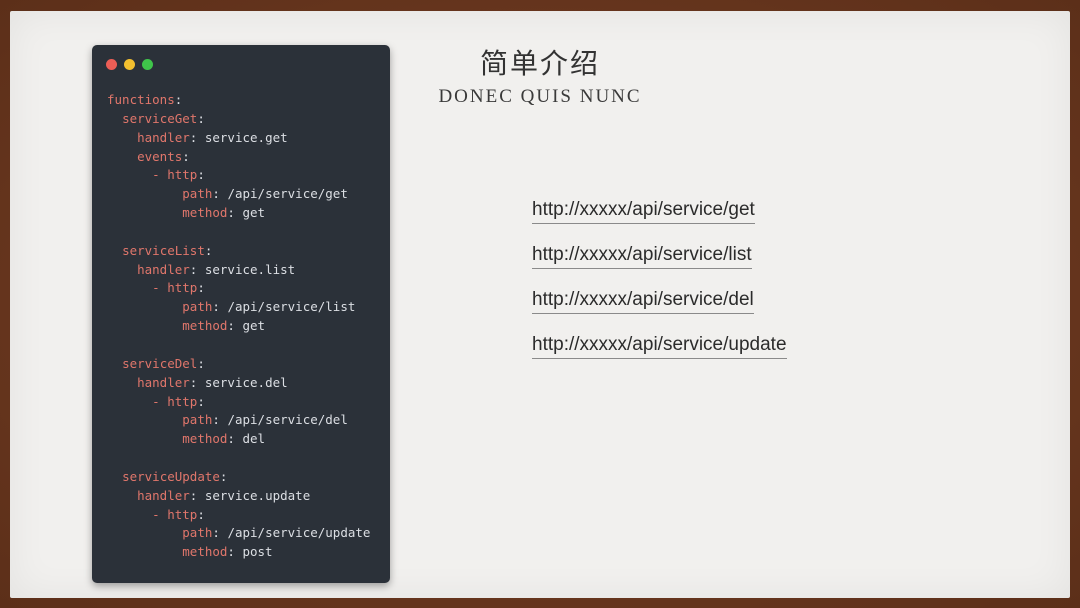 This screenshot has width=1080, height=608. I want to click on code-line: method: del, so click(238, 439).